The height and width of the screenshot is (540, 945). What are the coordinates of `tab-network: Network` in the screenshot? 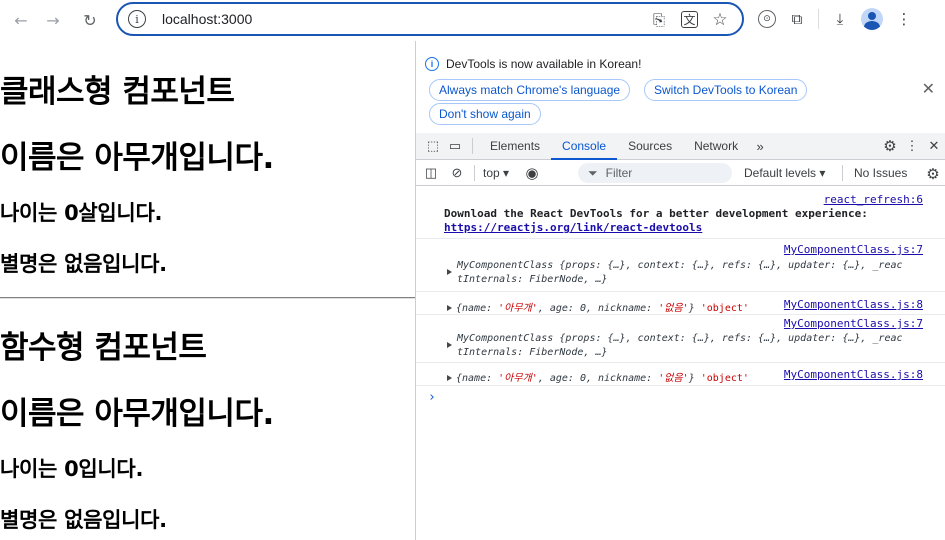 It's located at (716, 146).